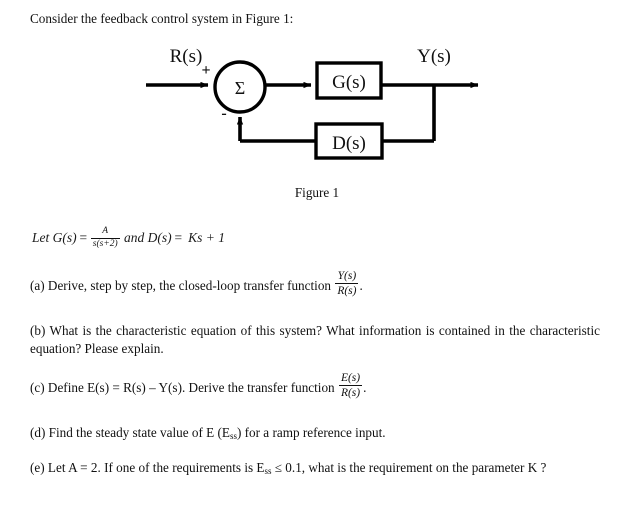 The image size is (634, 515). What do you see at coordinates (105, 232) in the screenshot?
I see `g-numerator: A` at bounding box center [105, 232].